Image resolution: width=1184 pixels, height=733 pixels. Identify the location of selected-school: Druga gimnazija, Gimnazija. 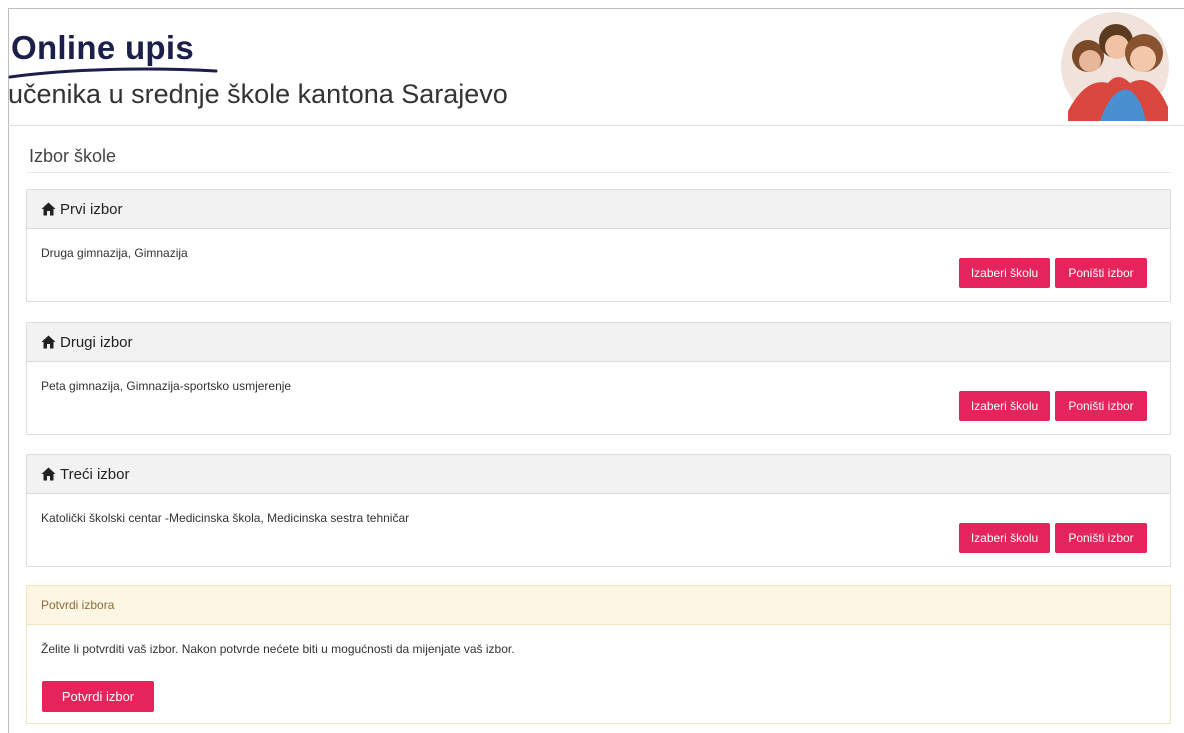
(114, 253).